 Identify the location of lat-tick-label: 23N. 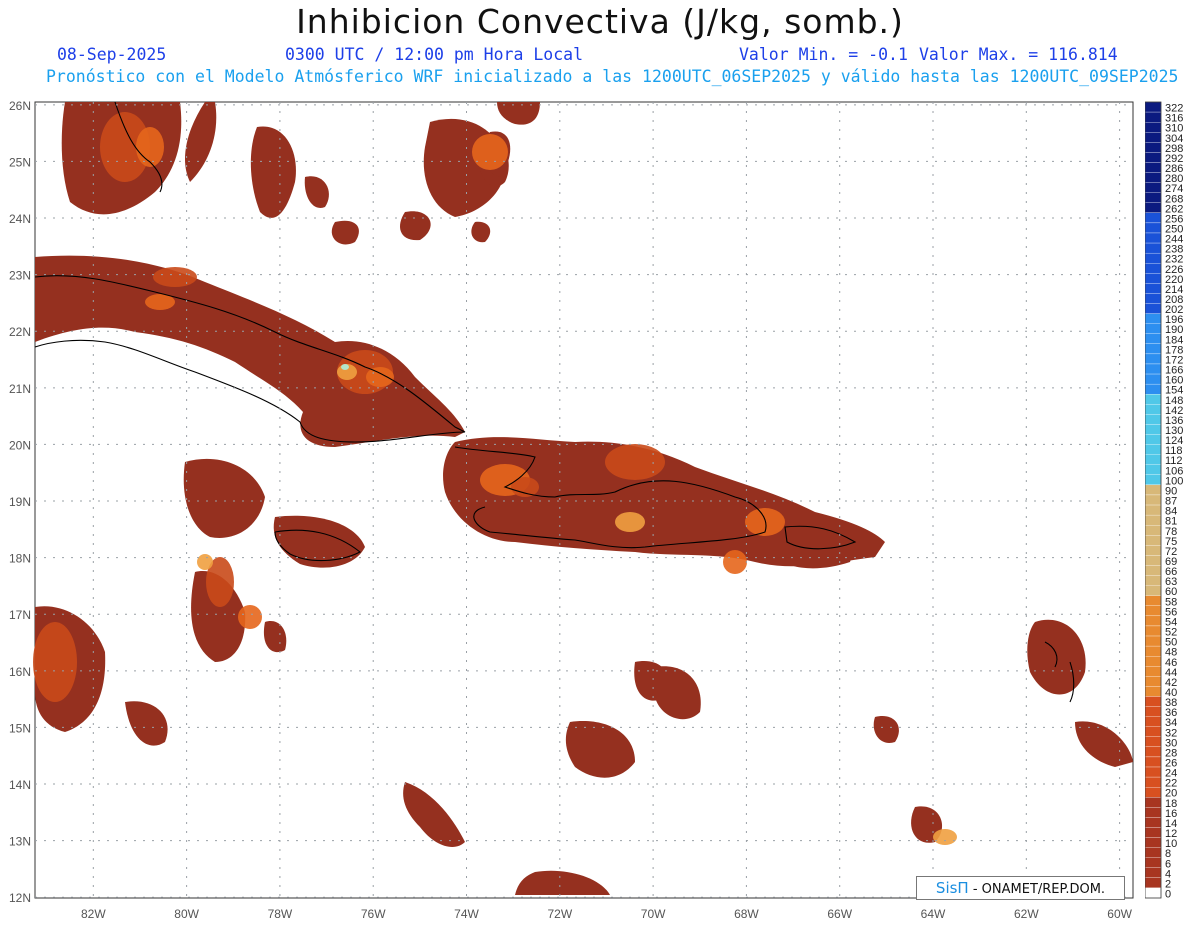
(20, 276).